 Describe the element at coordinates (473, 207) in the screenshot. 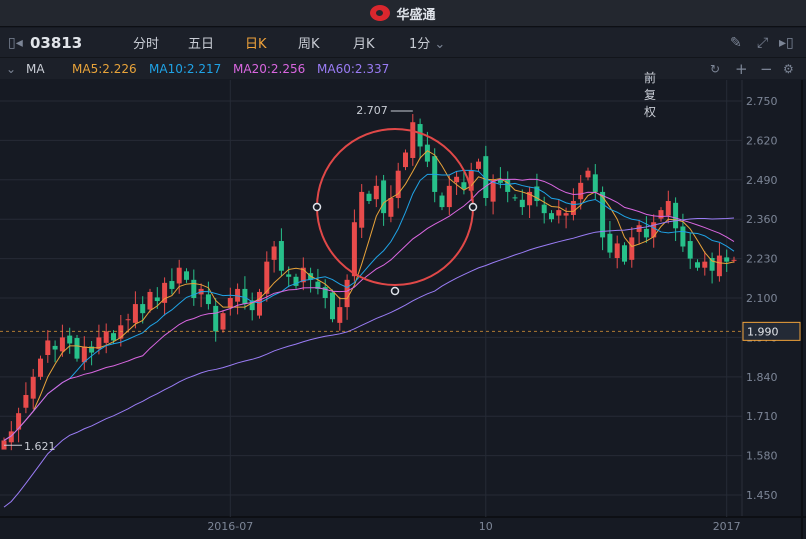

I see `annotation-handle` at that location.